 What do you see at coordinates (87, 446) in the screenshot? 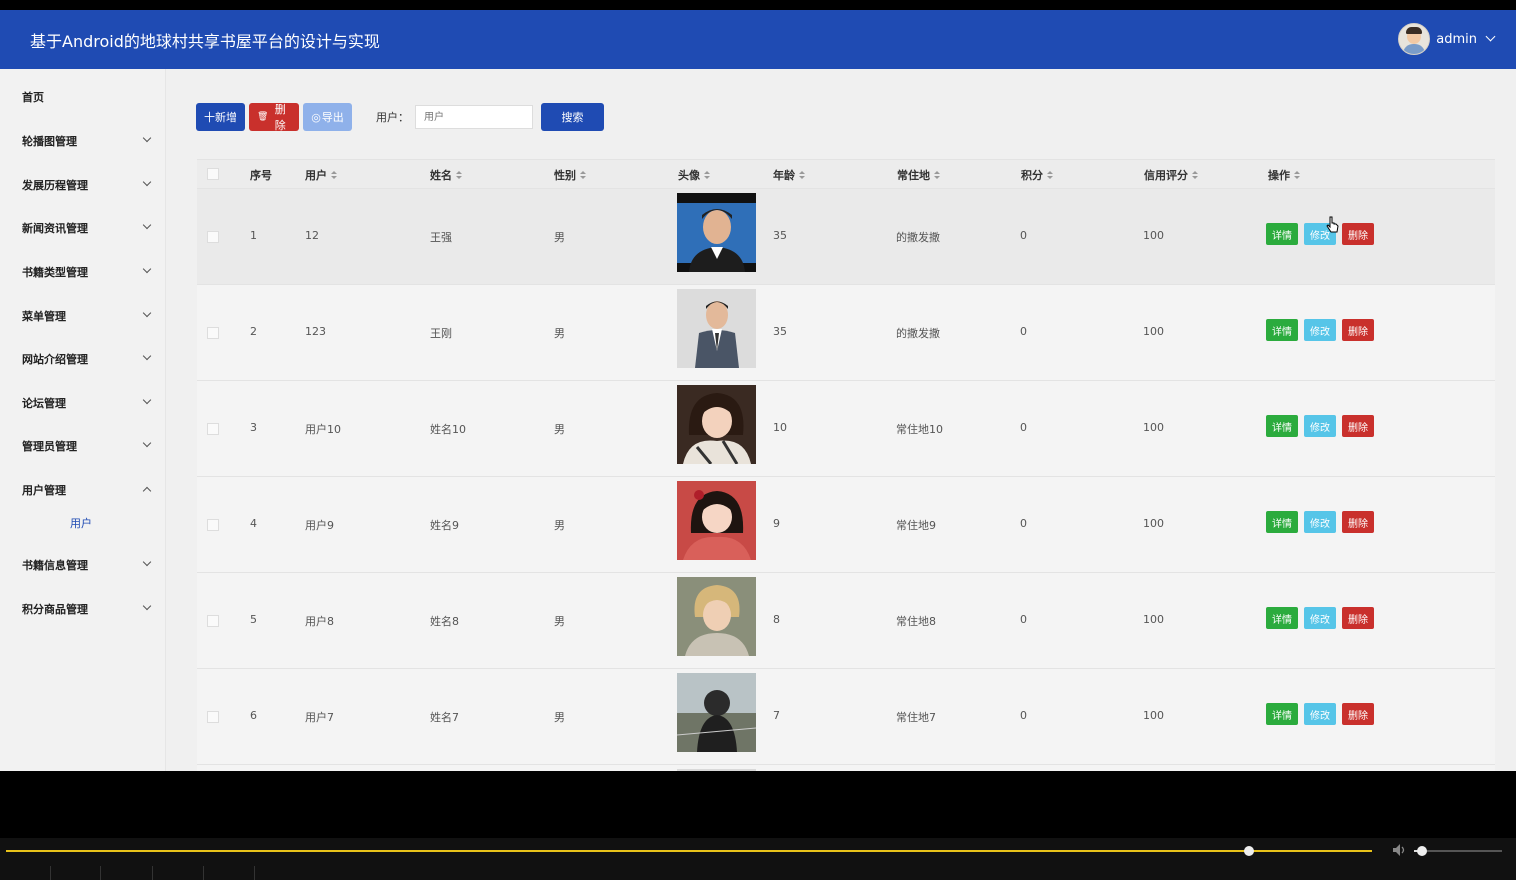
I see `sidebar-item-admins: 管理员管理` at bounding box center [87, 446].